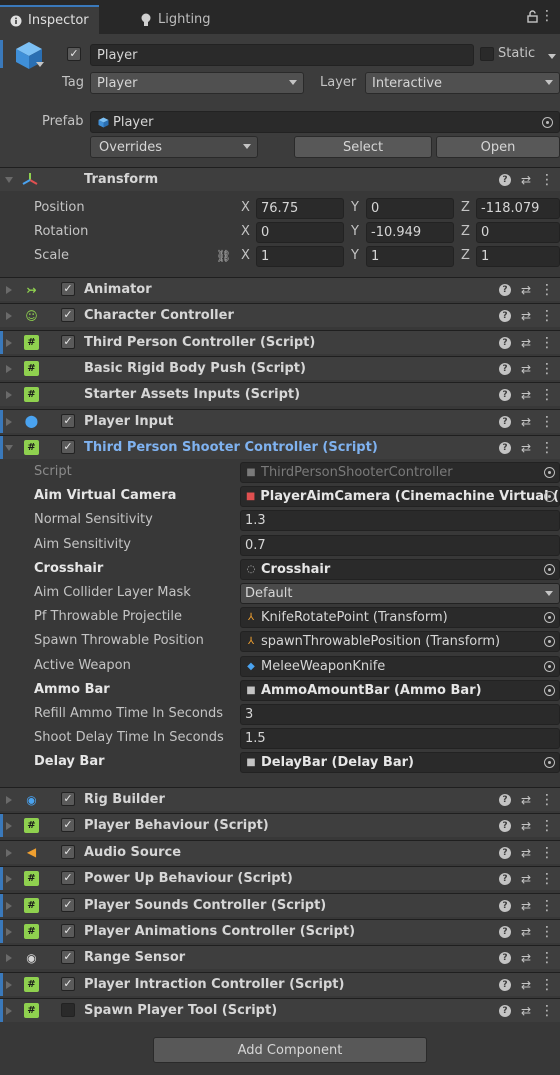  What do you see at coordinates (49, 19) in the screenshot?
I see `tab-inspector: Inspector` at bounding box center [49, 19].